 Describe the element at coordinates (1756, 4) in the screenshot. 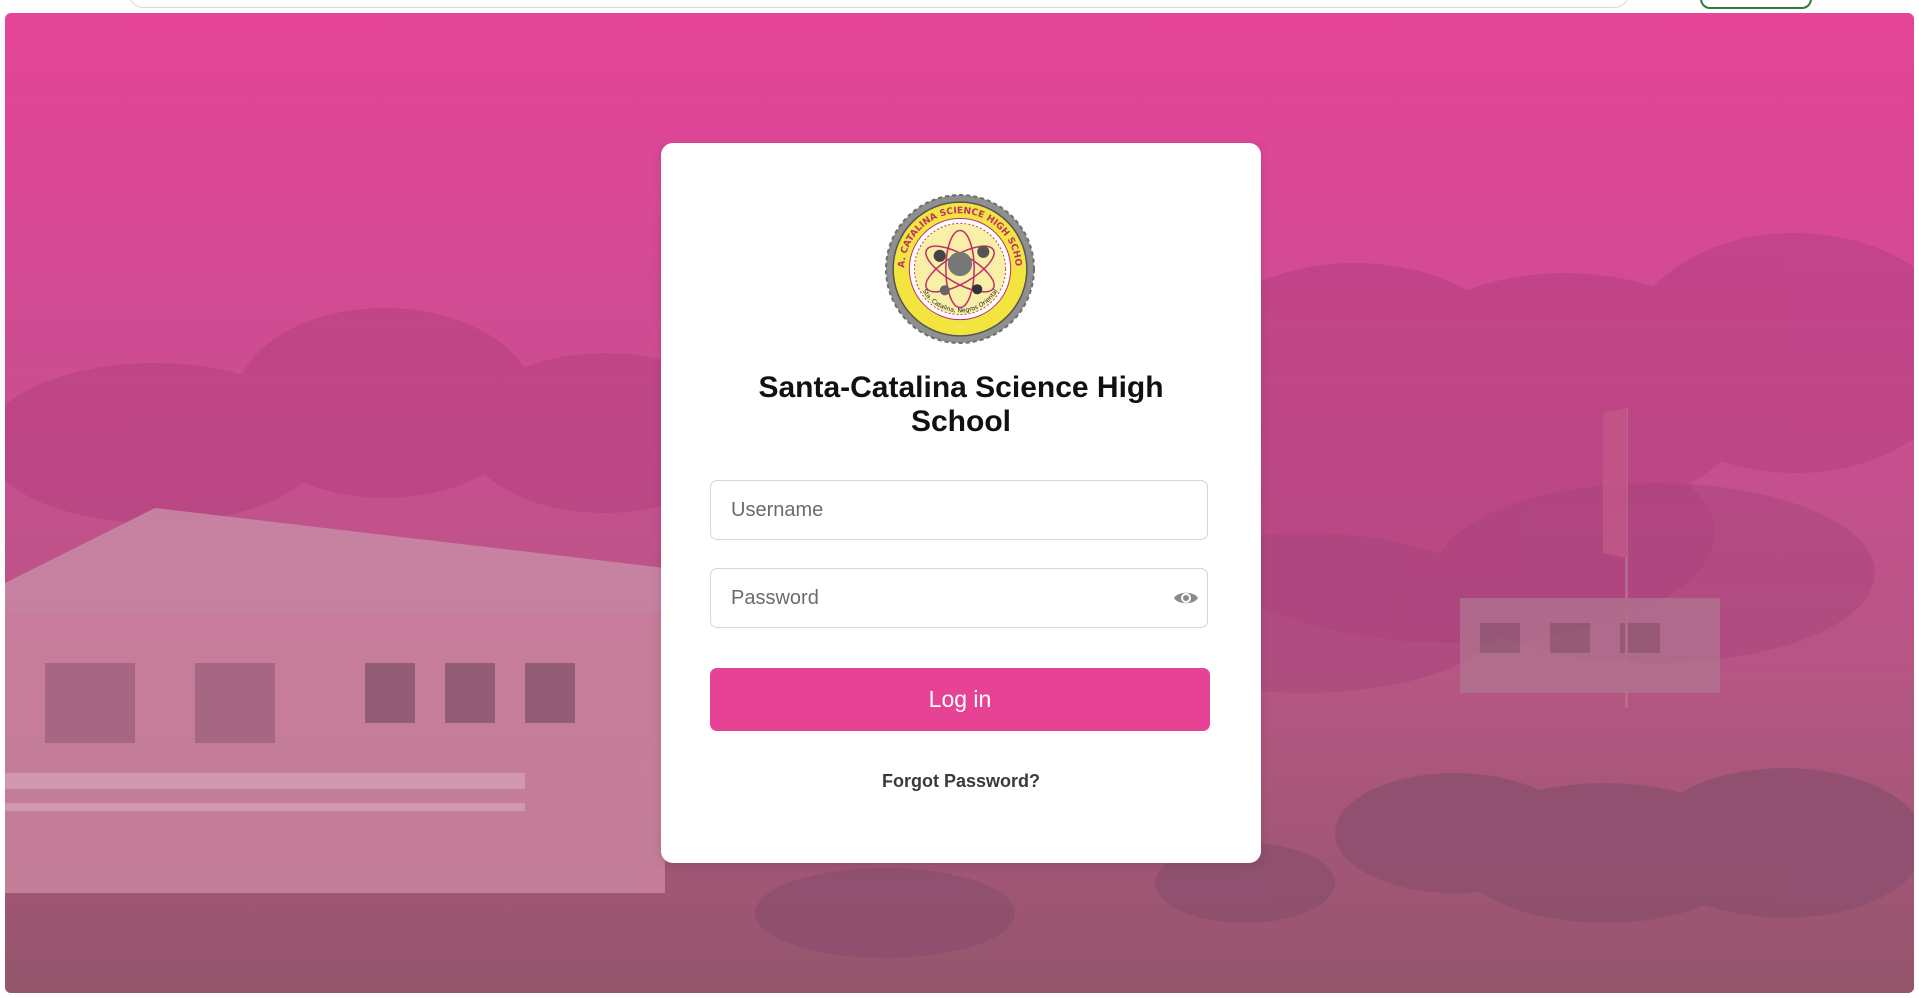

I see `top-outline-button` at that location.